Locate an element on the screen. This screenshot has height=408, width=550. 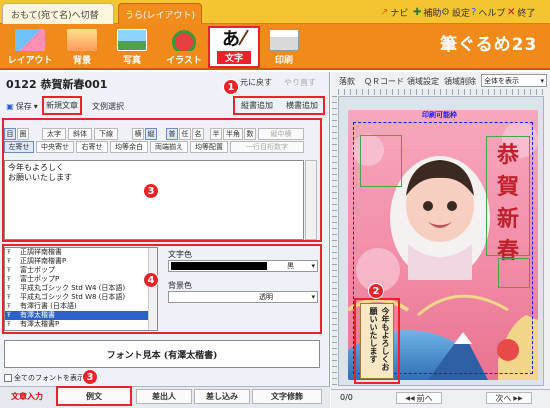
font-item: Ŧ 平成丸ゴシック Std W4 (日本語) is located at coordinates (81, 288).